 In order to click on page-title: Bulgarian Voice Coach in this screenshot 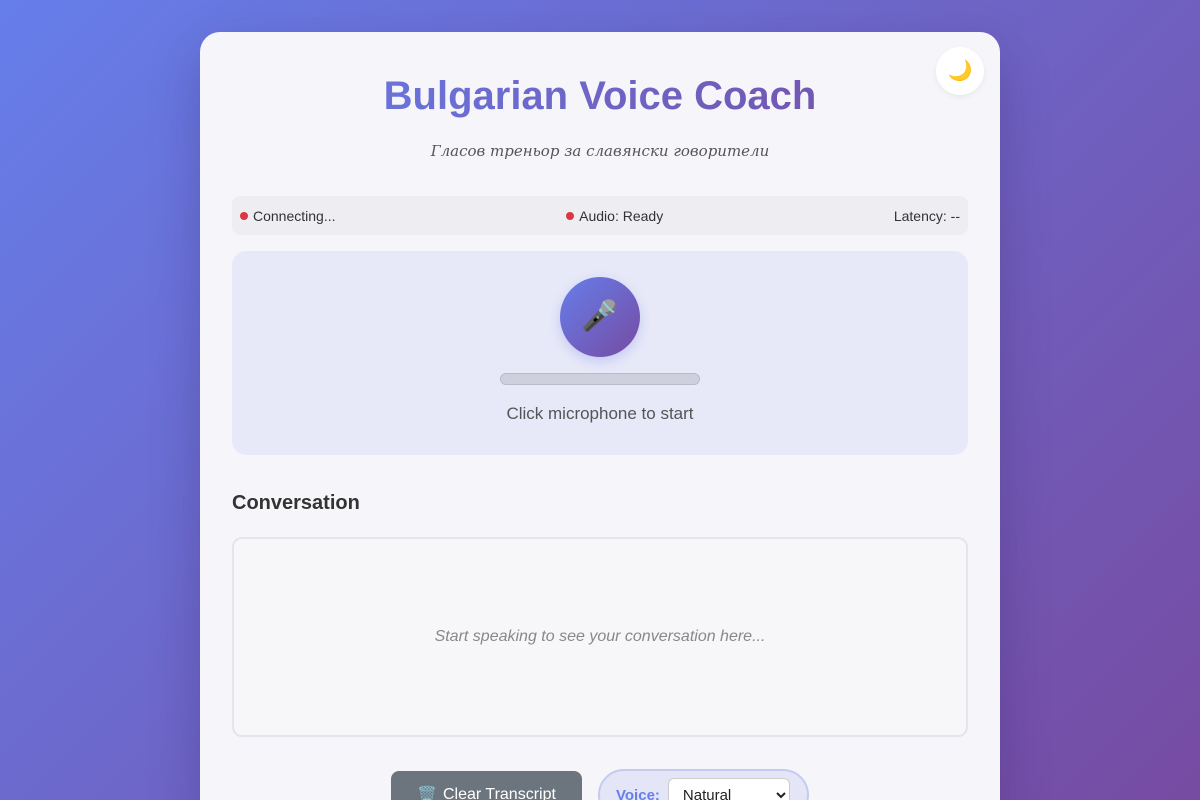, I will do `click(600, 96)`.